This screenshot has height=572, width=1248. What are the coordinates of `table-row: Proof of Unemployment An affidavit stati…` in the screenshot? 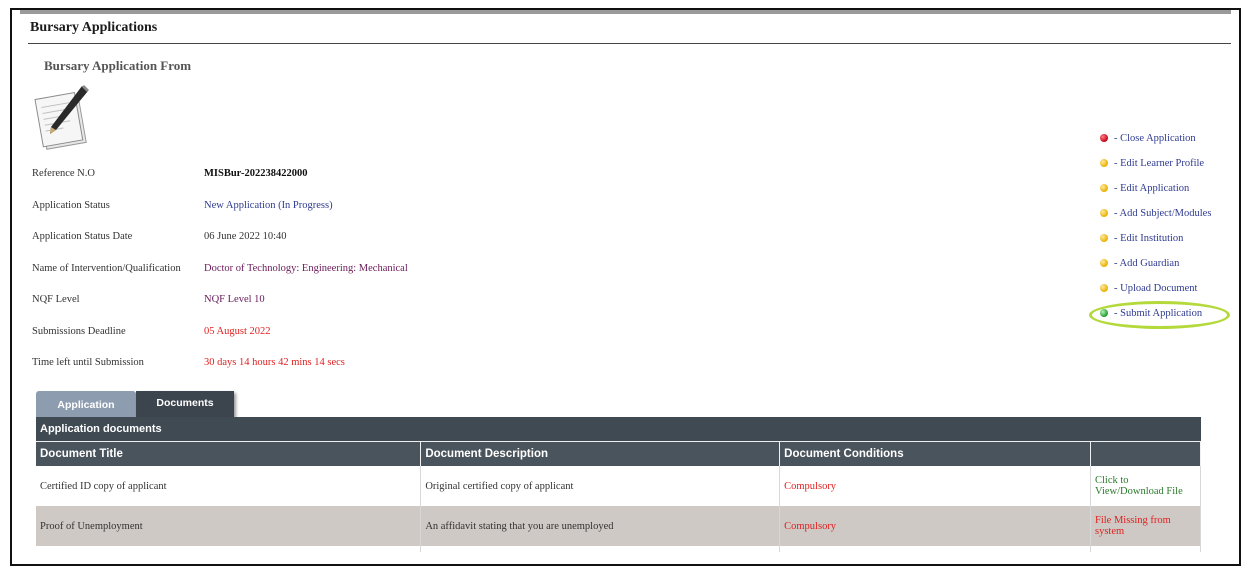 It's located at (618, 526).